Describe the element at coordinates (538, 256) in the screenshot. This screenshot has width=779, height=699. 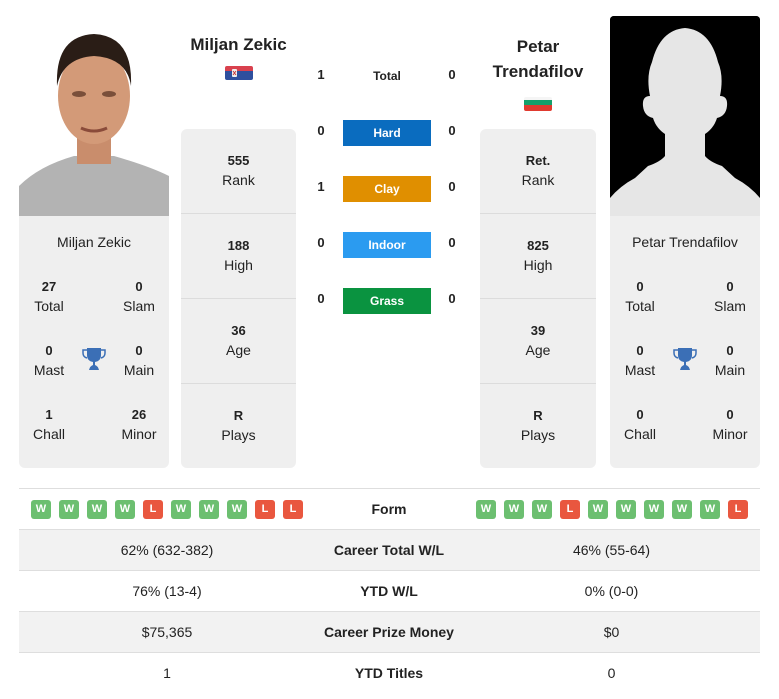
I see `high-stat: 825 High` at that location.